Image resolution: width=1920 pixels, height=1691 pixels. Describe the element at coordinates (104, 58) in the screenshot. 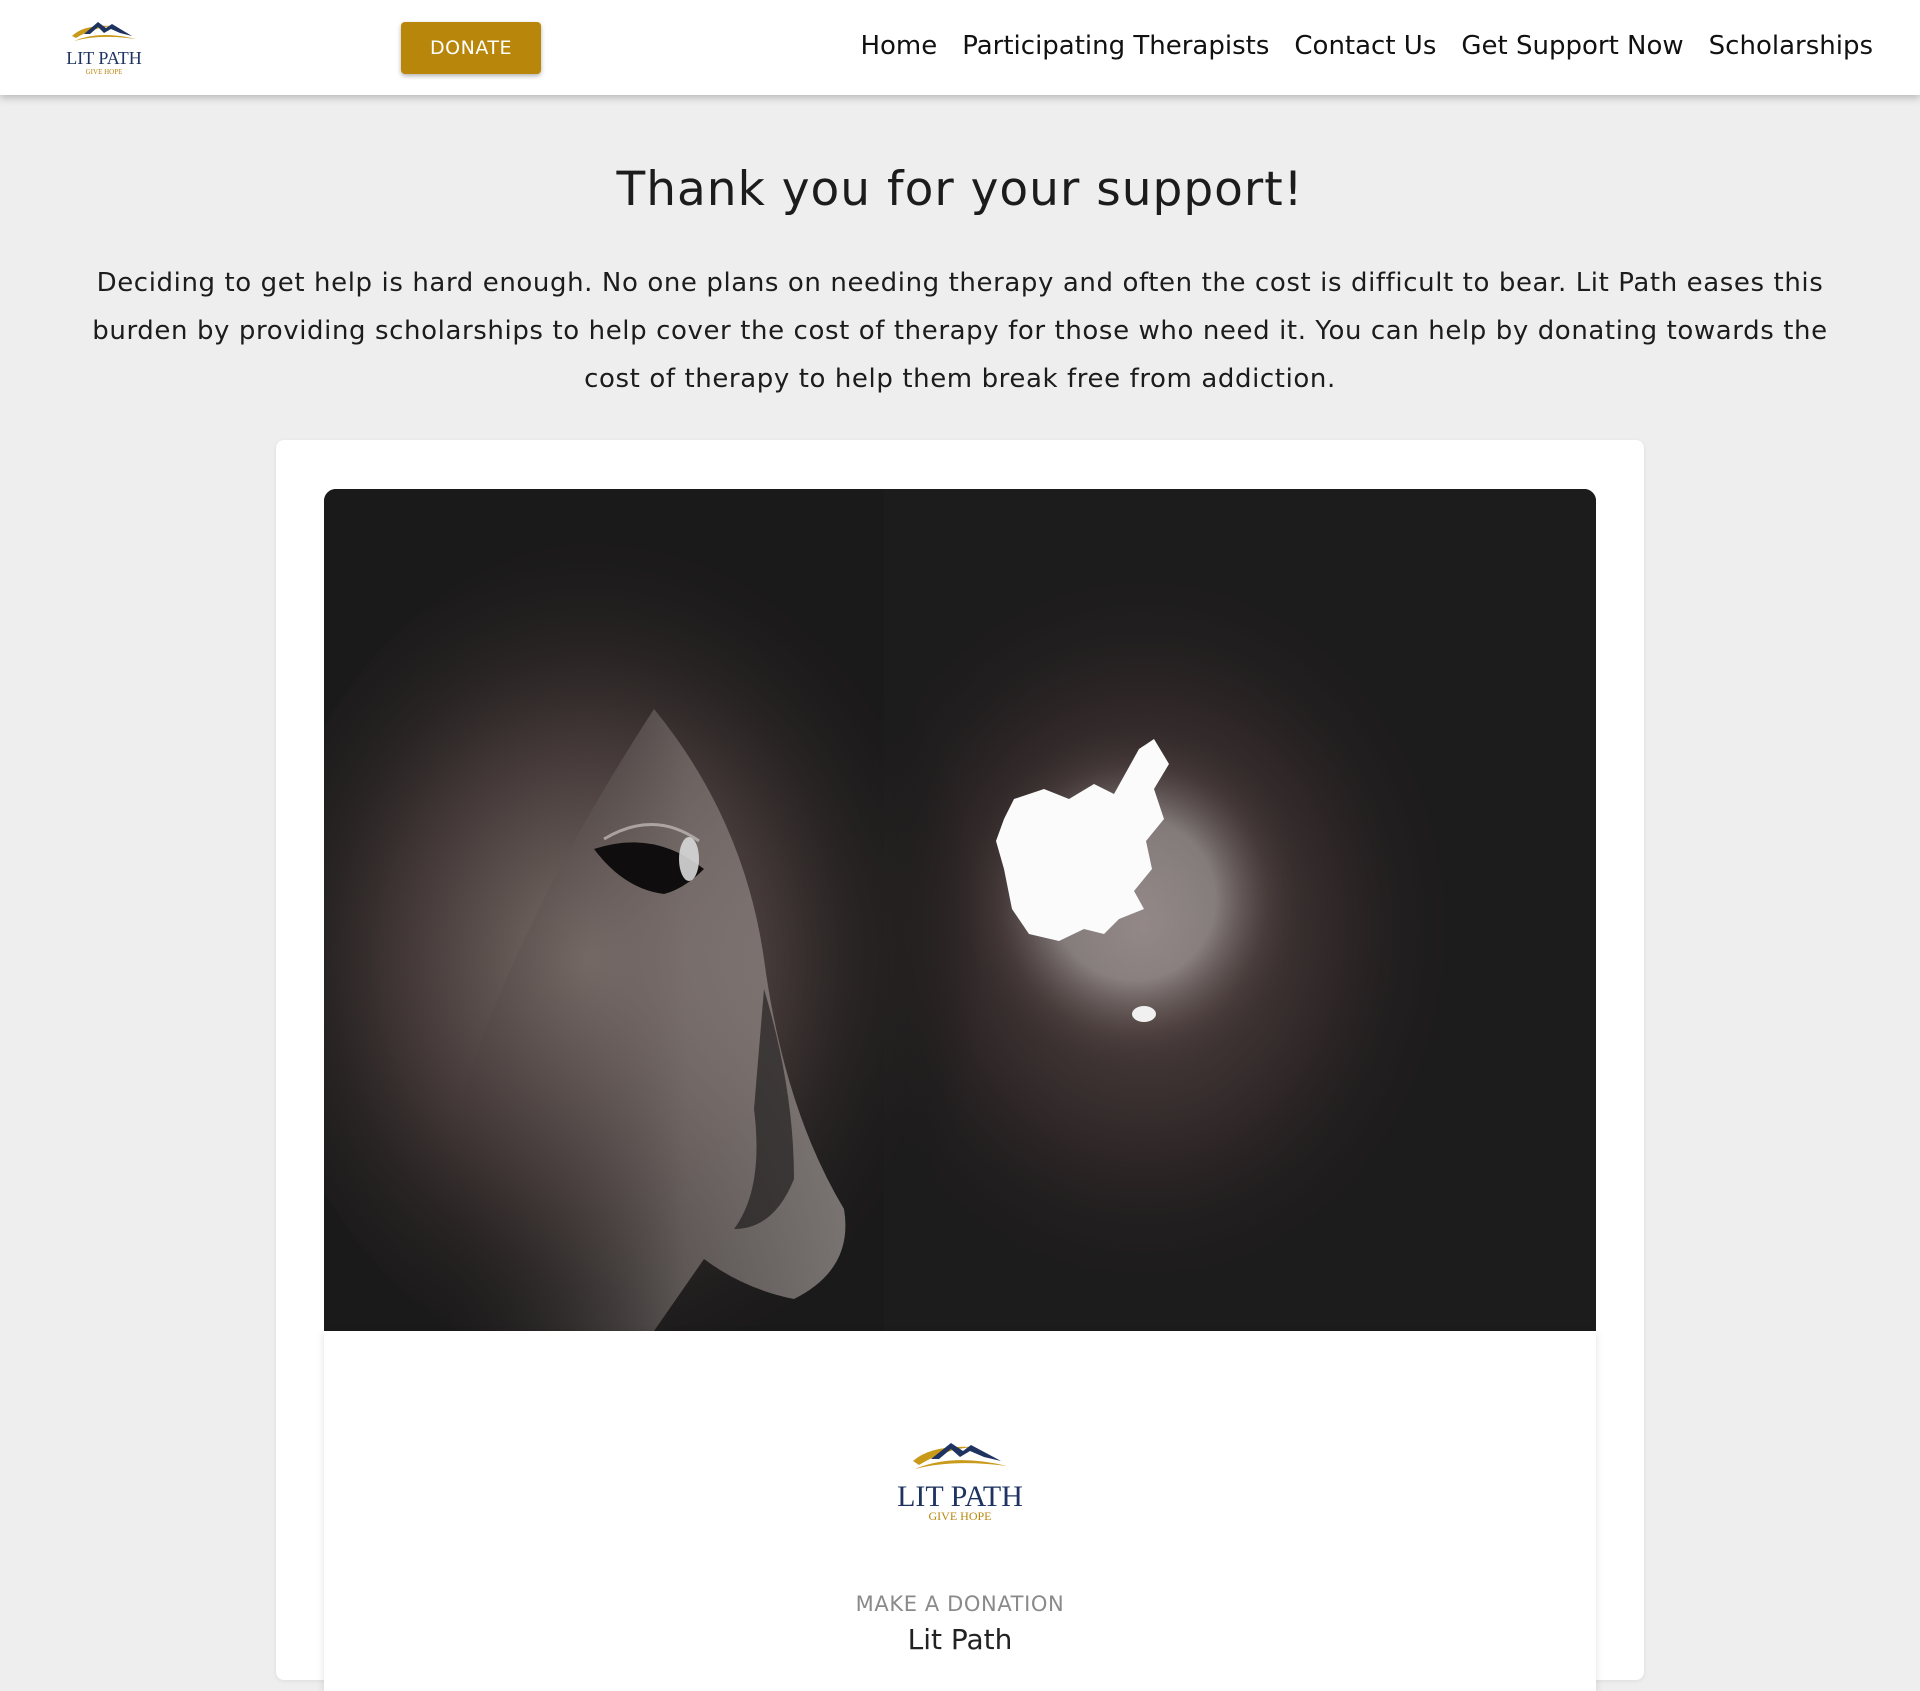

I see `svg-text: LIT PATH` at that location.